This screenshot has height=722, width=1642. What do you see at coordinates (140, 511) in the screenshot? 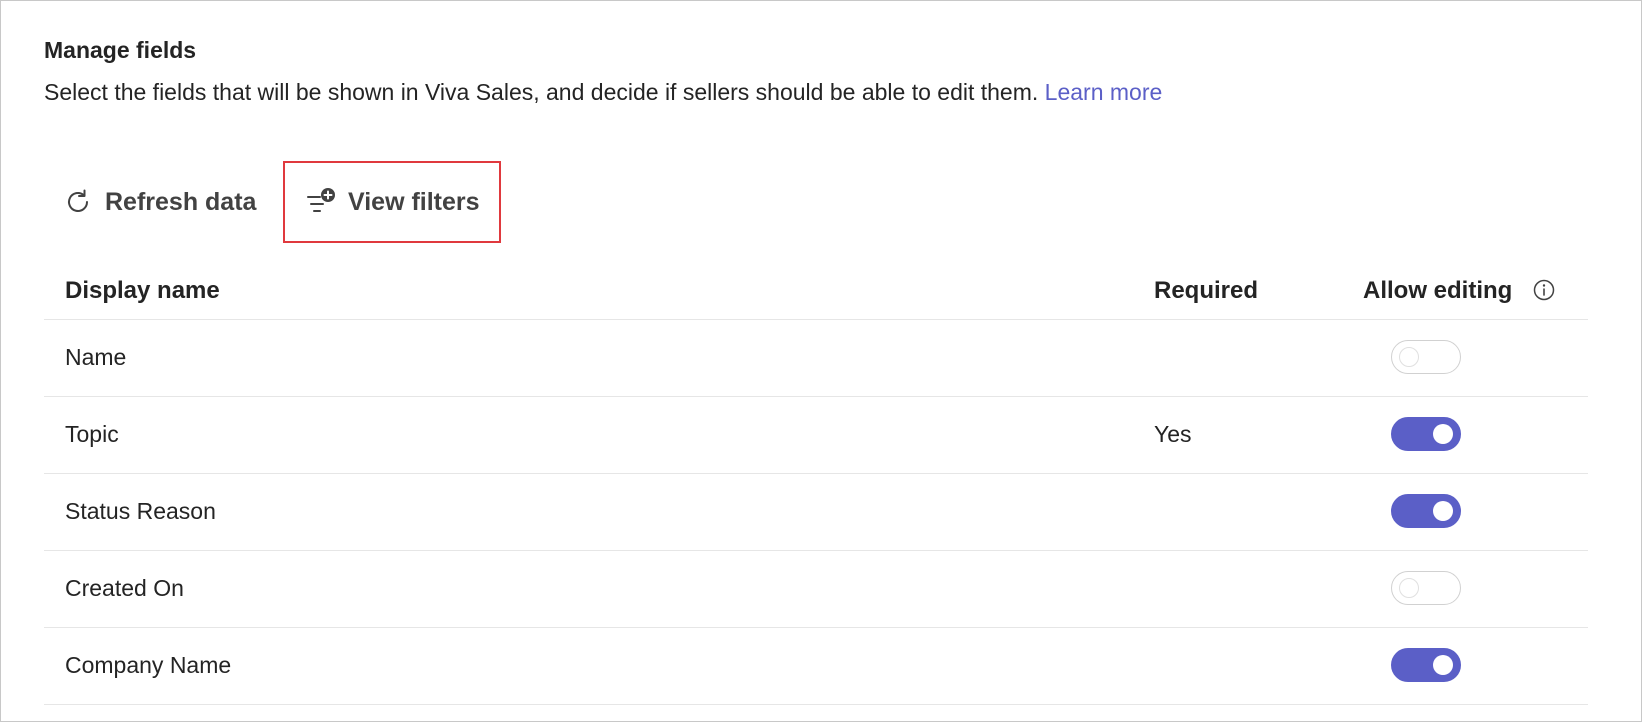
I see `row-display-name: Status Reason` at bounding box center [140, 511].